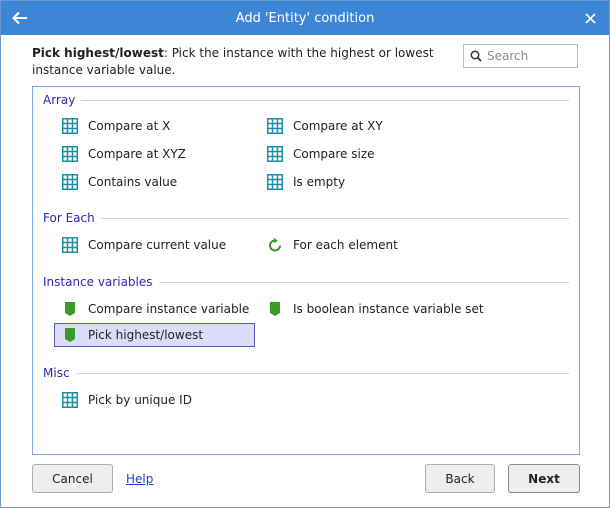 The image size is (610, 508). I want to click on item-label: Compare instance variable, so click(169, 309).